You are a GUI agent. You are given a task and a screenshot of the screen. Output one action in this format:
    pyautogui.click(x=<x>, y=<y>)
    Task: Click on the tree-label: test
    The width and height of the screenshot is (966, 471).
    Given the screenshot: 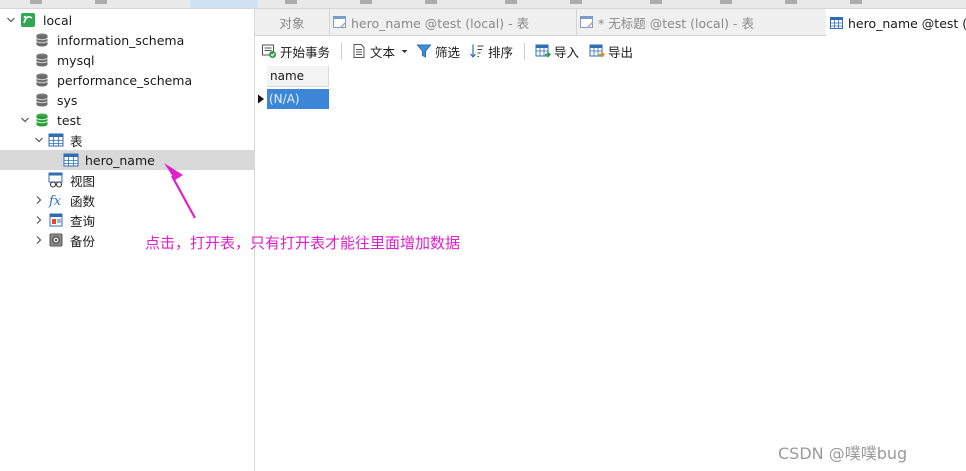 What is the action you would take?
    pyautogui.click(x=69, y=120)
    